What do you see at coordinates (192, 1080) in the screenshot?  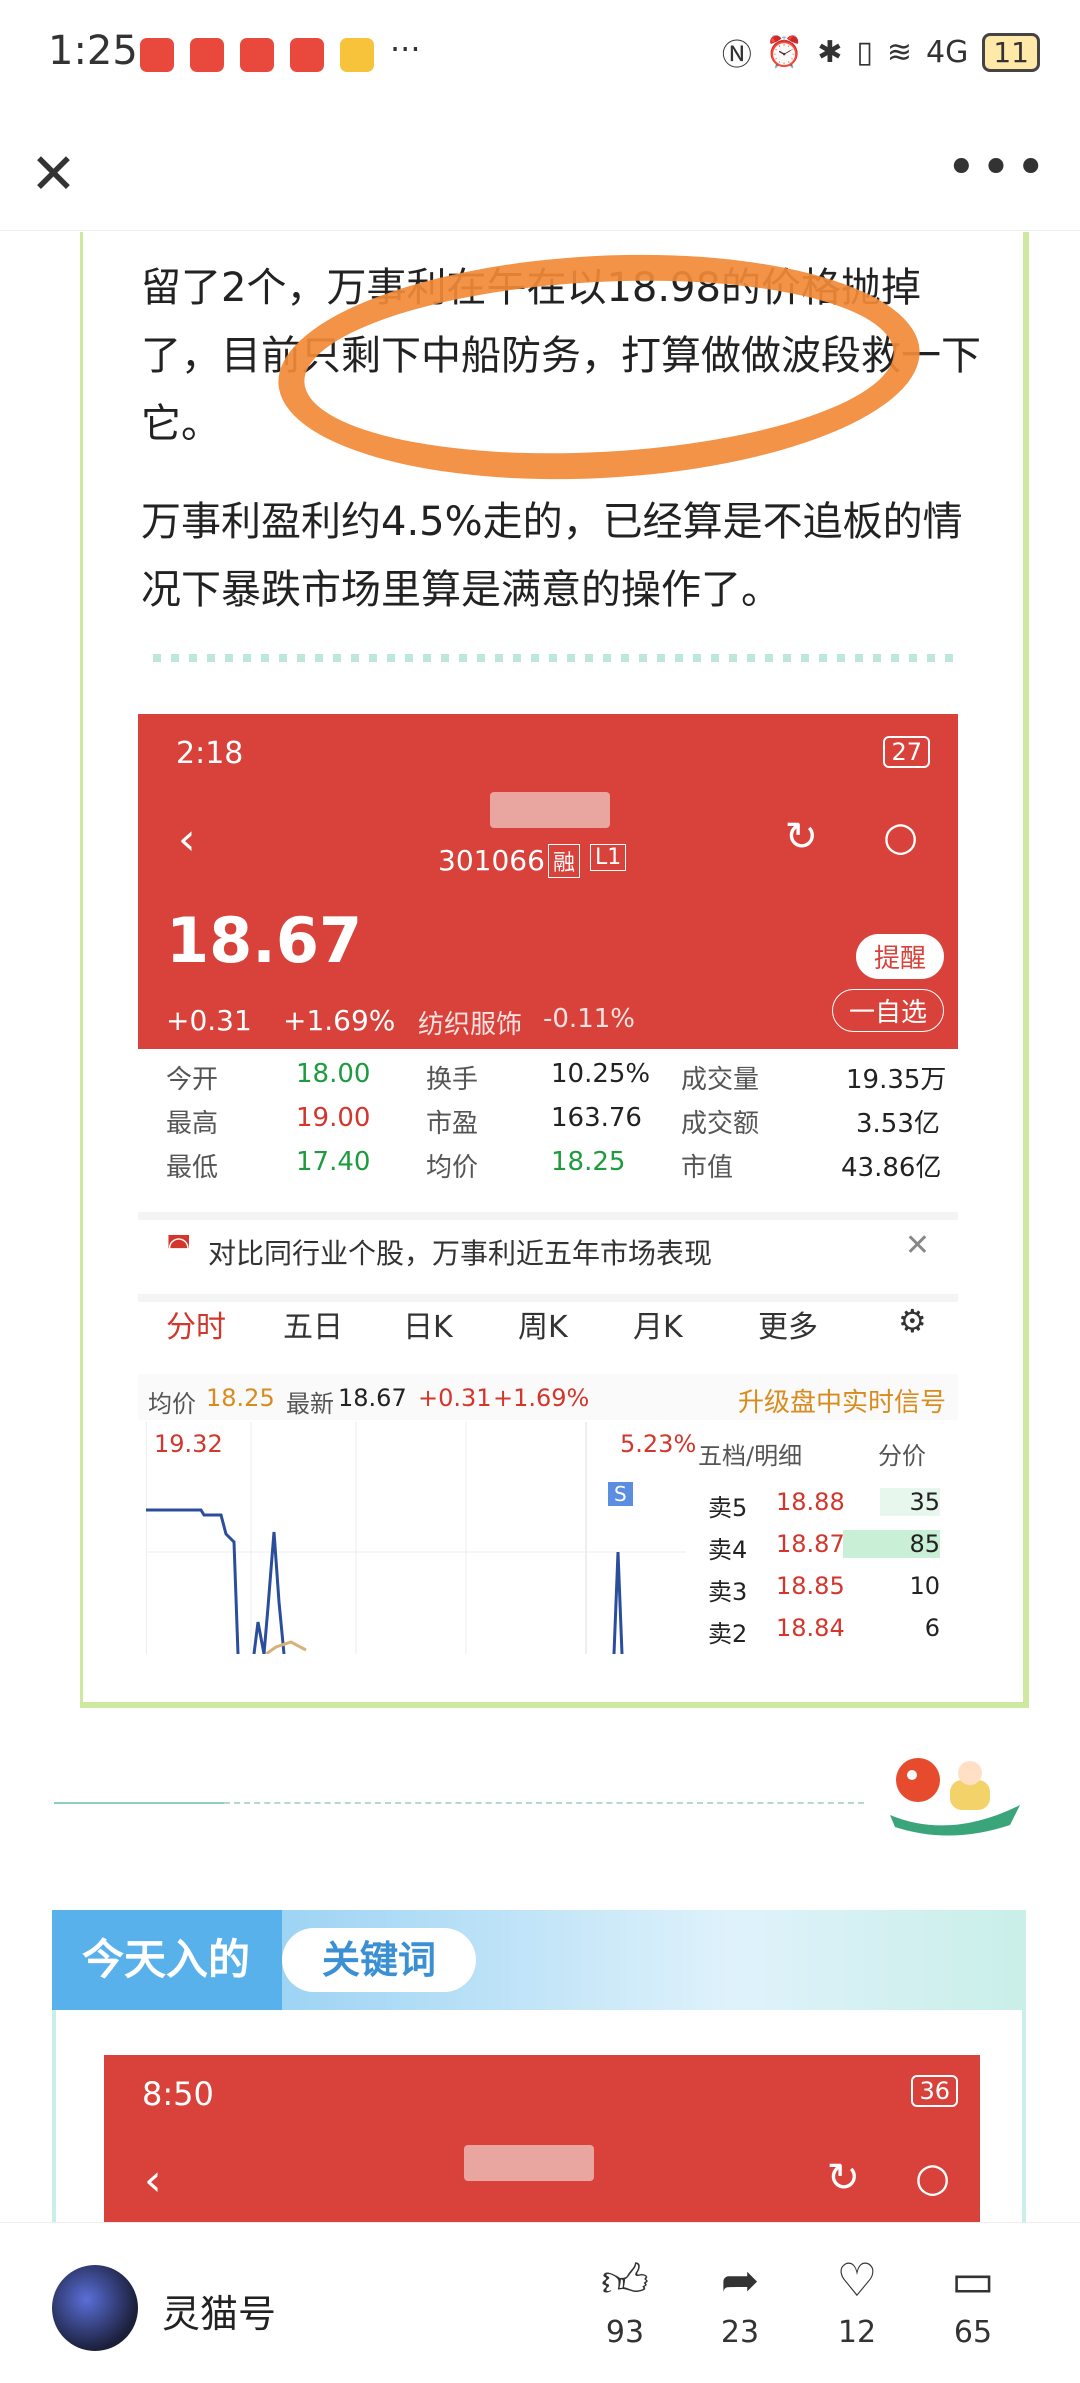 I see `stat-label: 今开` at bounding box center [192, 1080].